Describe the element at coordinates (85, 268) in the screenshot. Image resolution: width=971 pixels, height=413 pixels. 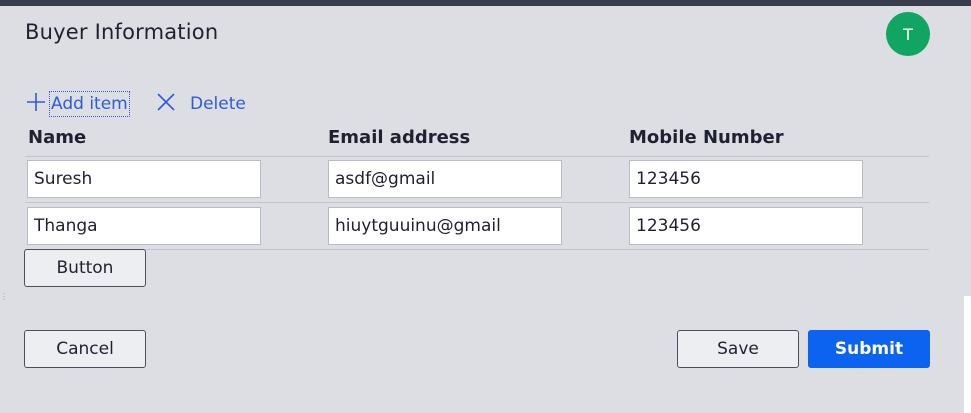
I see `table-action-button: Button` at that location.